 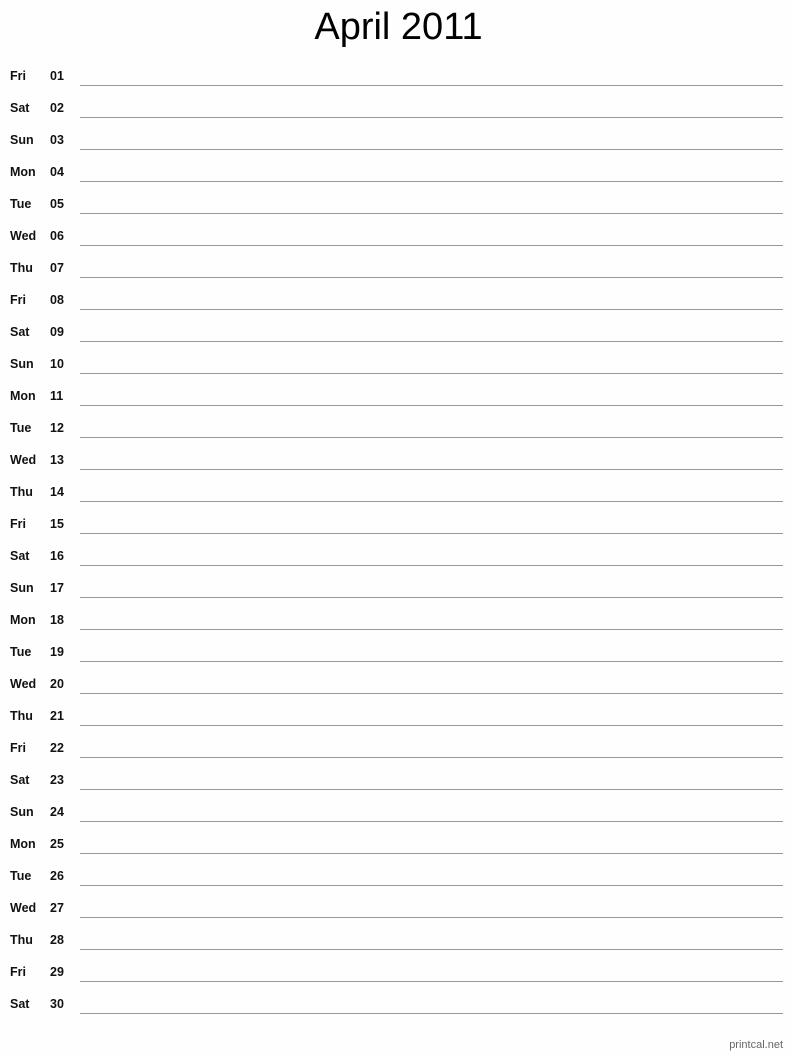 What do you see at coordinates (396, 104) in the screenshot?
I see `day-row: Sat 02` at bounding box center [396, 104].